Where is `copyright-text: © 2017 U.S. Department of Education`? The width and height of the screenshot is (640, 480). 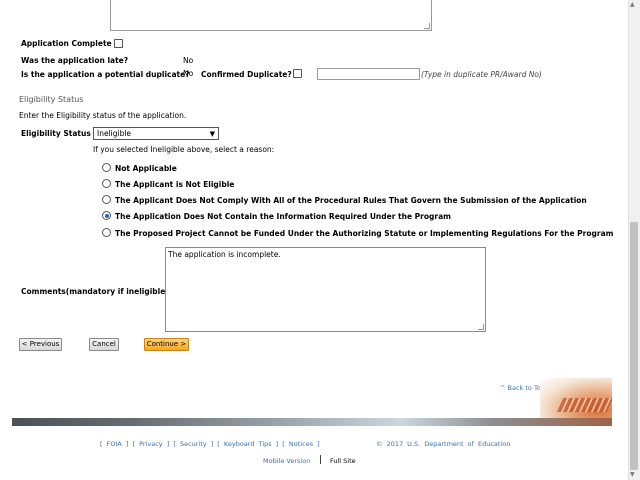 copyright-text: © 2017 U.S. Department of Education is located at coordinates (443, 444).